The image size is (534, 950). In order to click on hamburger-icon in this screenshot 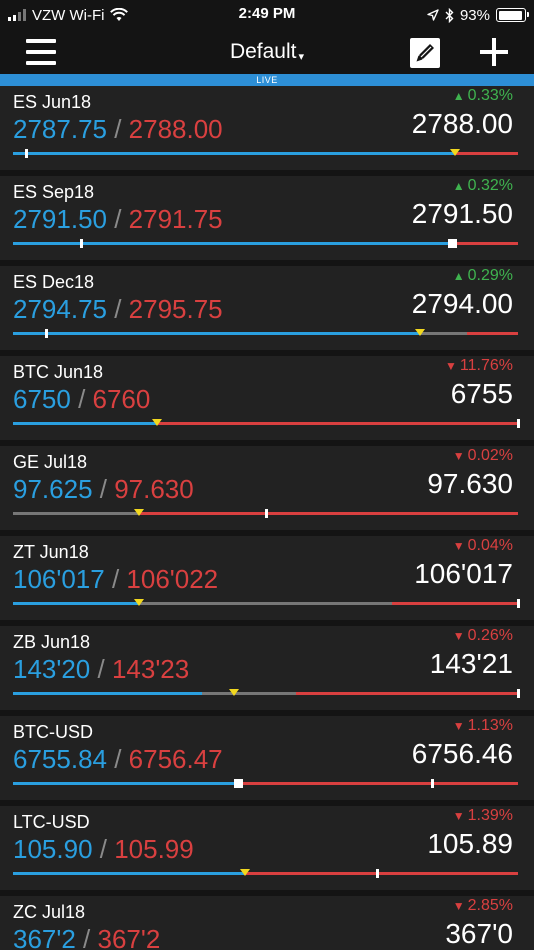, I will do `click(41, 41)`.